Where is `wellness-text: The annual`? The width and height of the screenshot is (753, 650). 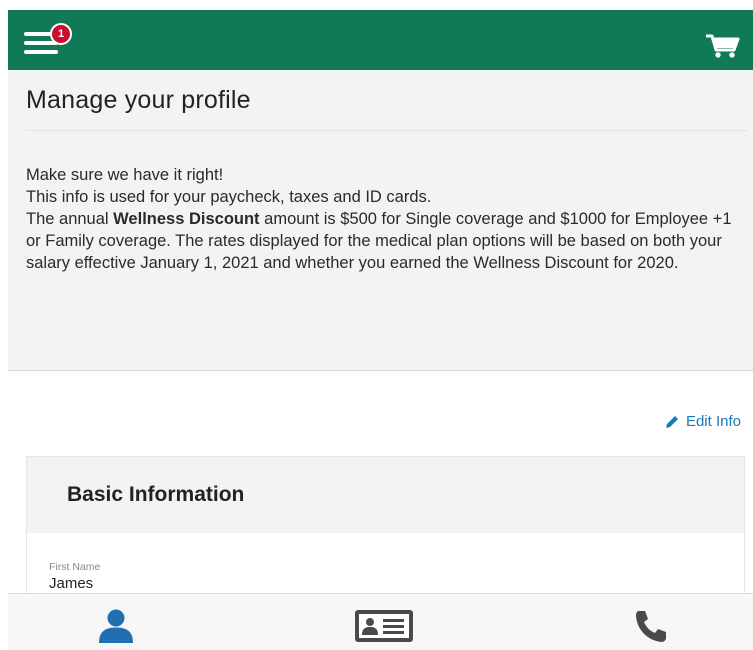
wellness-text: The annual is located at coordinates (70, 219).